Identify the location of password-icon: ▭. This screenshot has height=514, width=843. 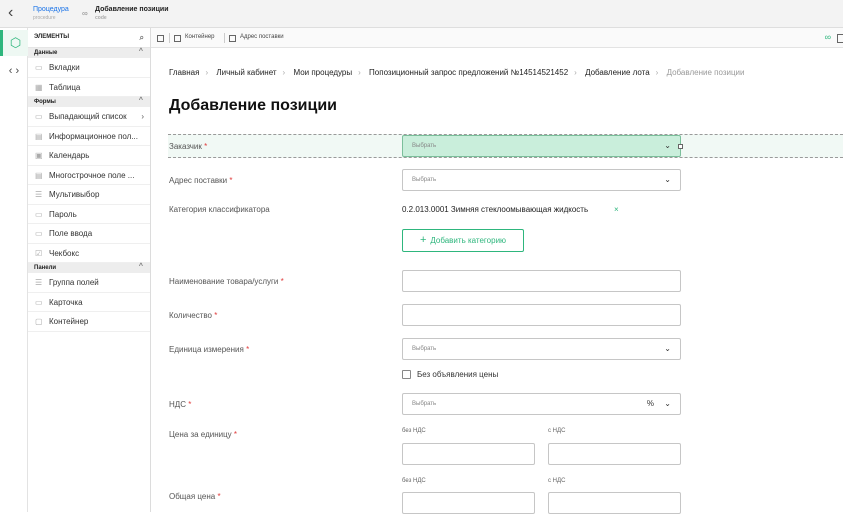
(39, 214).